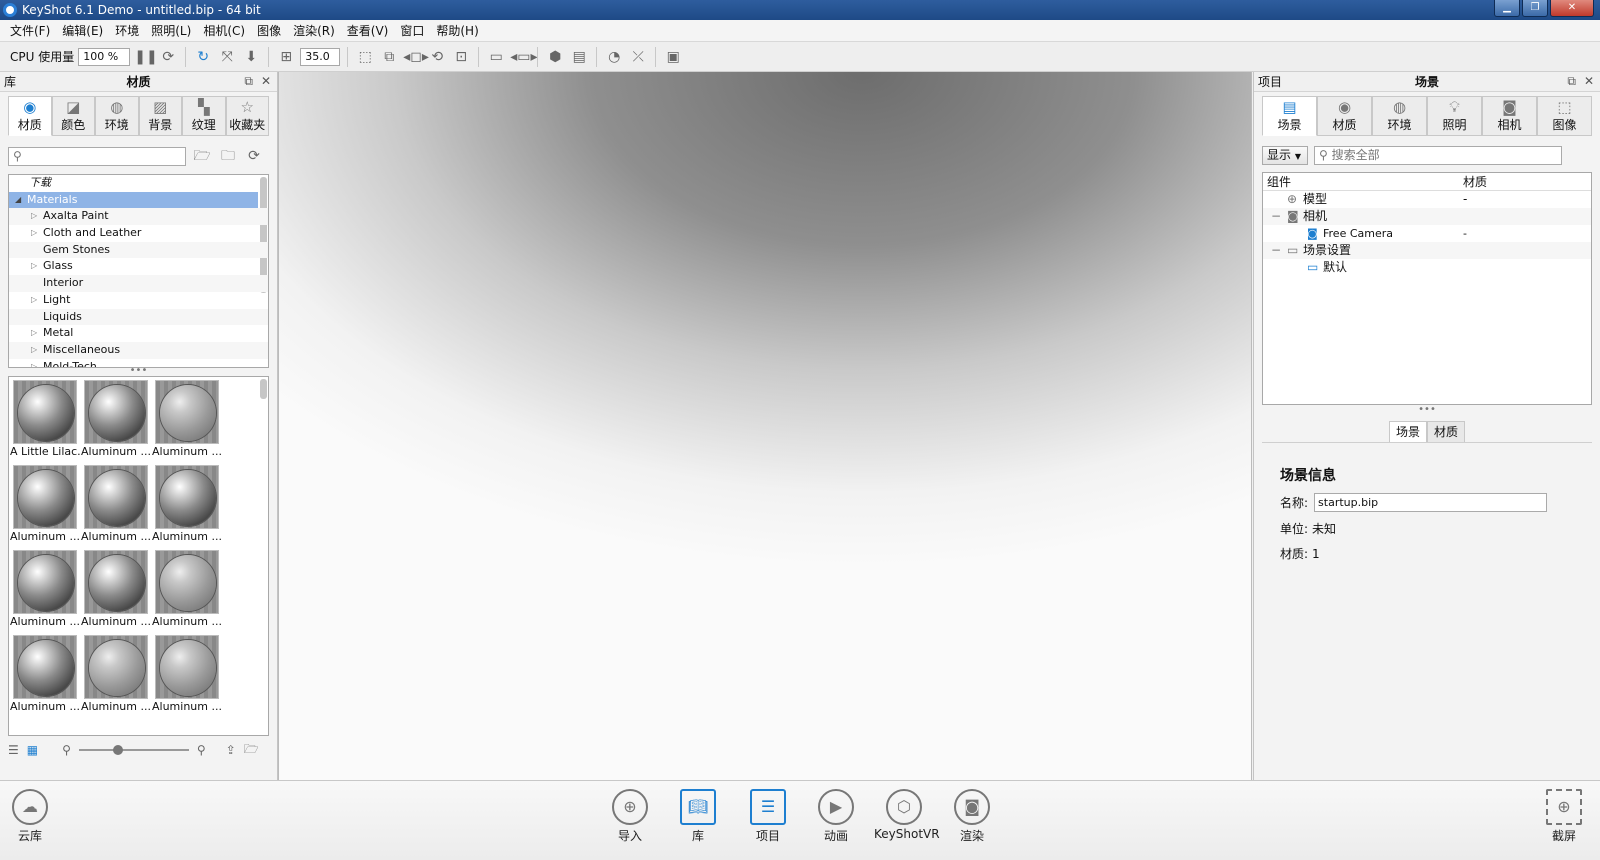 The height and width of the screenshot is (860, 1600). Describe the element at coordinates (1427, 199) in the screenshot. I see `scene-row-model: ⊕ 模型 -` at that location.